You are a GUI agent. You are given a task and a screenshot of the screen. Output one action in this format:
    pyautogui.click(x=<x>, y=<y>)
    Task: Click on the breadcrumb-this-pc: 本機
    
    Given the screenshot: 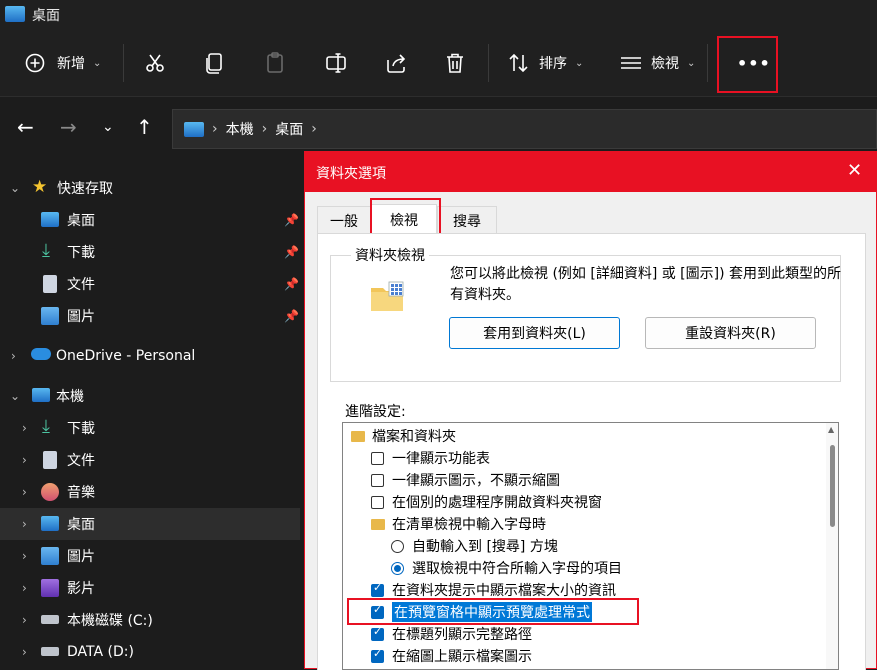 What is the action you would take?
    pyautogui.click(x=240, y=129)
    